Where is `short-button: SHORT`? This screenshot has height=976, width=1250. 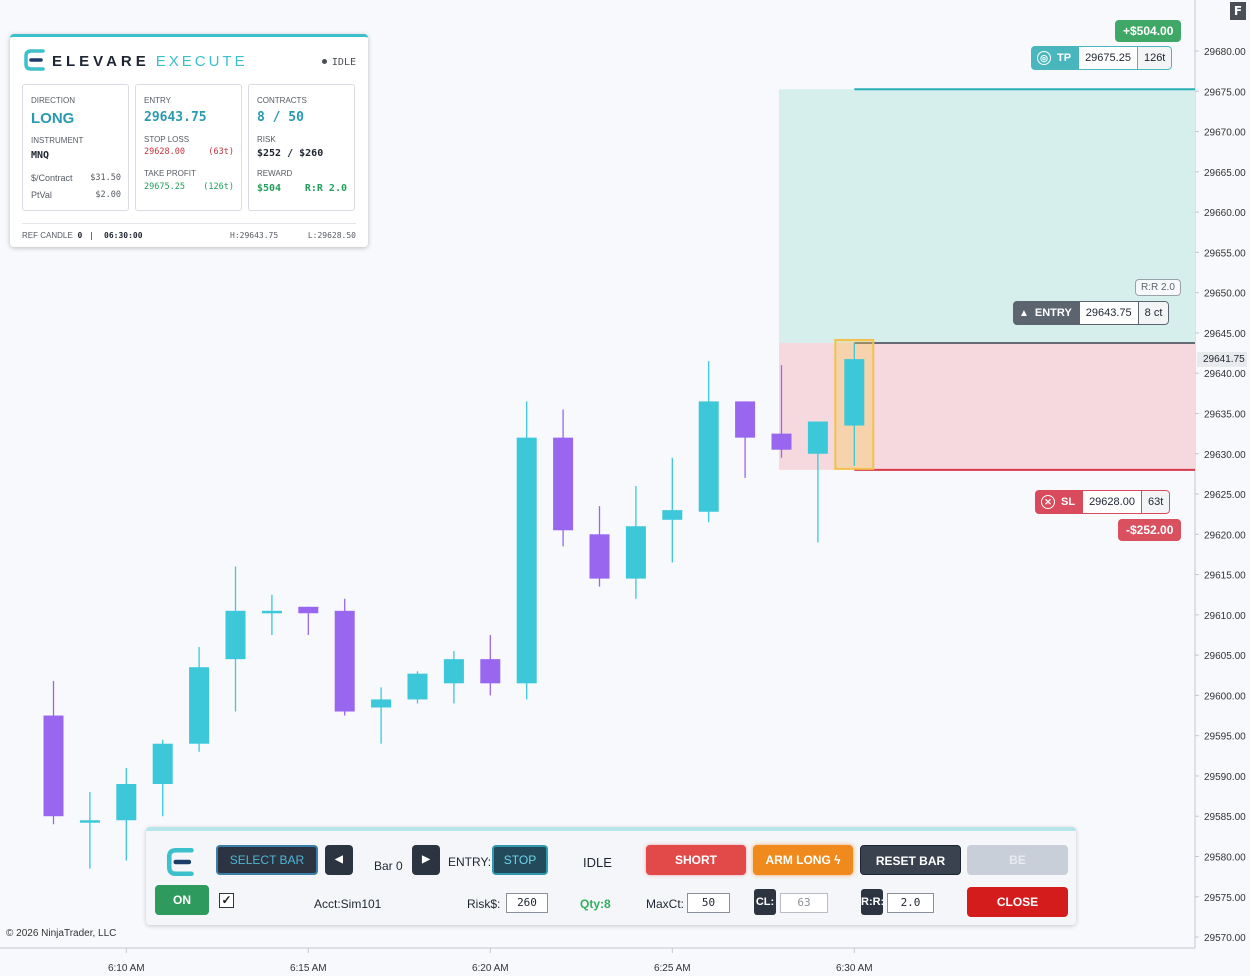 short-button: SHORT is located at coordinates (696, 860).